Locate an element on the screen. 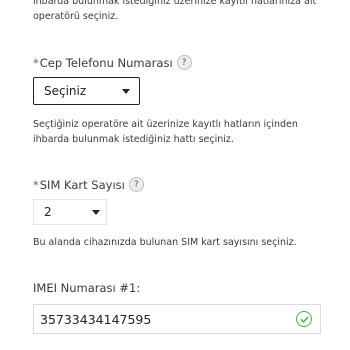 The image size is (350, 350). phone-number-label-text: Cep Telefonu Numarası is located at coordinates (106, 62).